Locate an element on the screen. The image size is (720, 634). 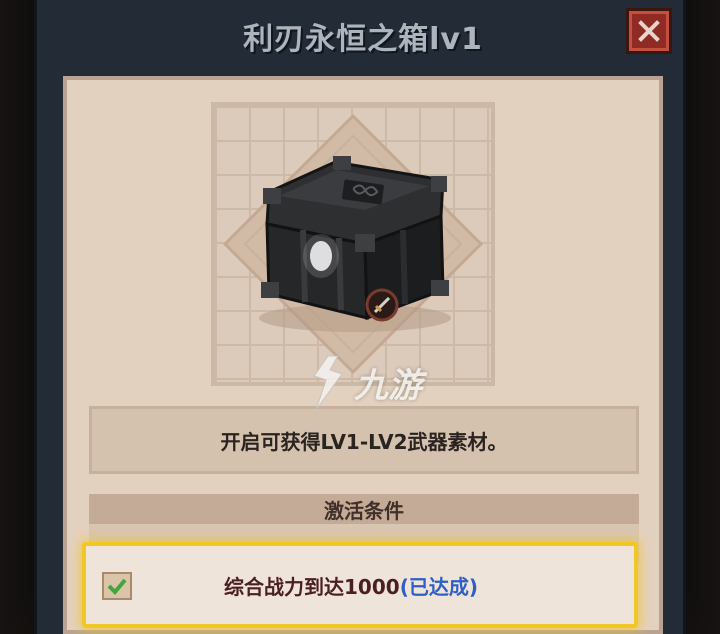
condition-label: 综合战力到达1000 (已达成) is located at coordinates (351, 585).